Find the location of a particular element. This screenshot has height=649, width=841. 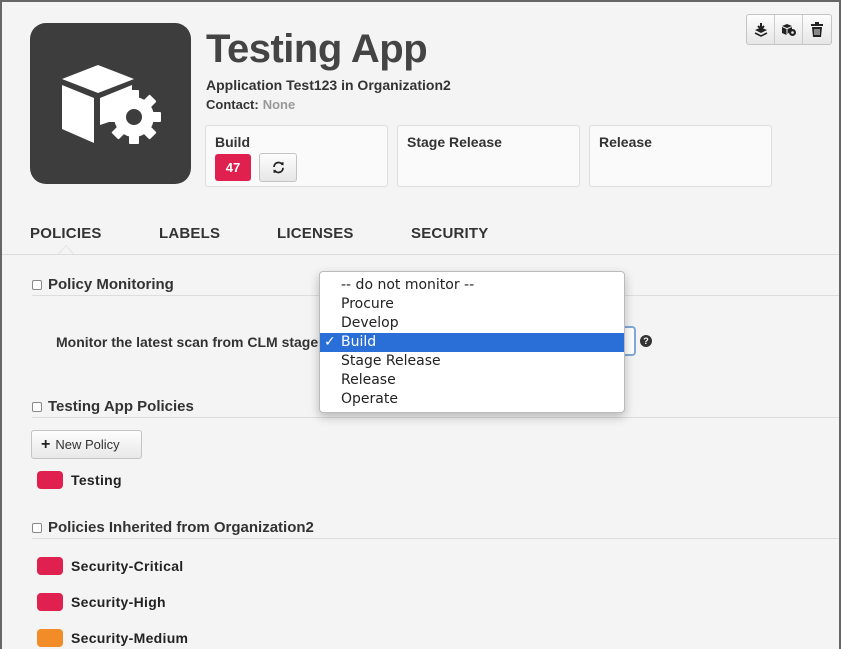

new-policy-button: + New Policy is located at coordinates (86, 444).